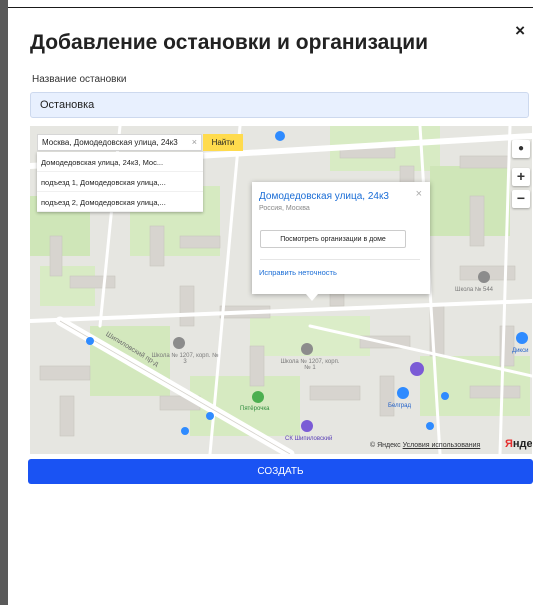 The width and height of the screenshot is (533, 605). What do you see at coordinates (509, 444) in the screenshot?
I see `yandex-logo-letter: Я` at bounding box center [509, 444].